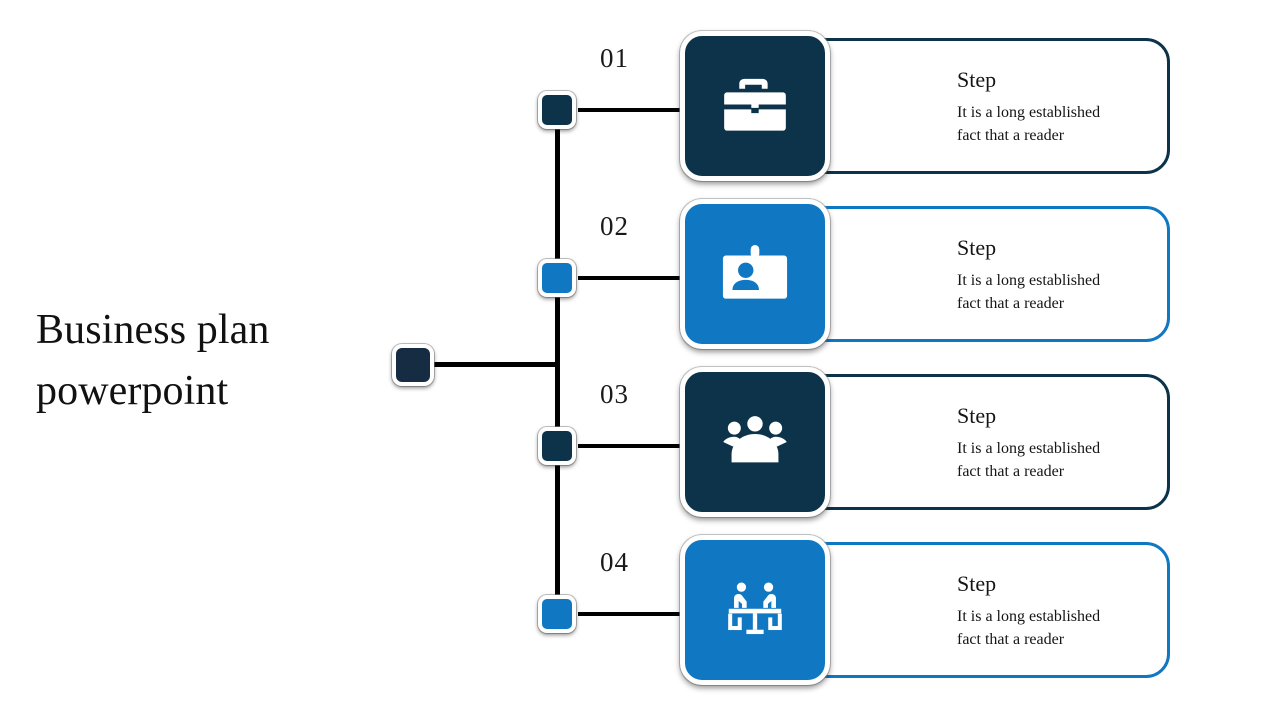 The height and width of the screenshot is (720, 1280). What do you see at coordinates (557, 361) in the screenshot?
I see `vertical-trunk-line` at bounding box center [557, 361].